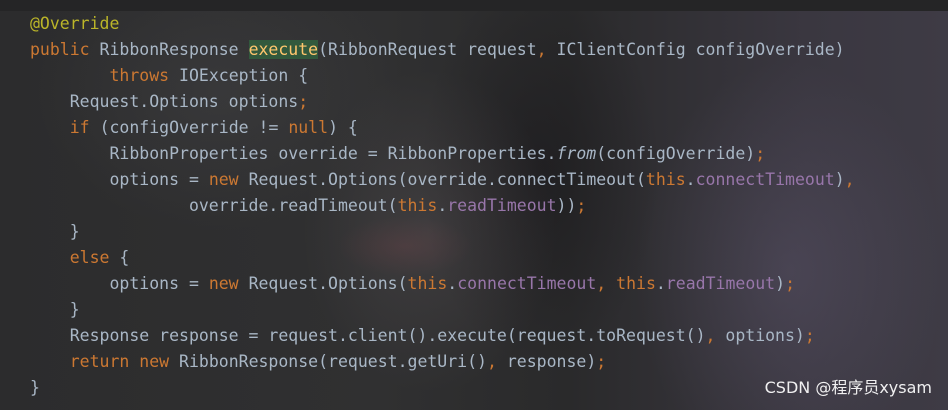  I want to click on code-token: ) {, so click(343, 127).